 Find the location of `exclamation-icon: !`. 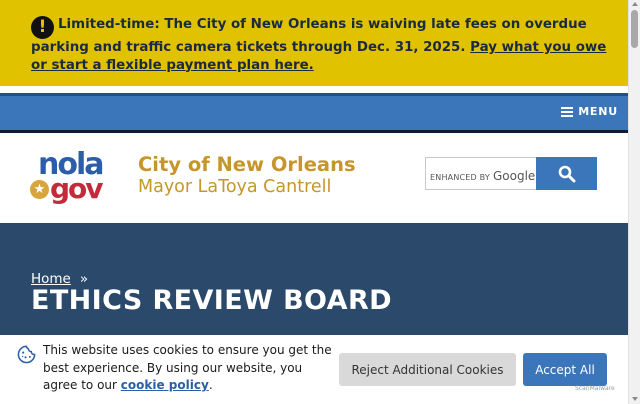

exclamation-icon: ! is located at coordinates (42, 27).